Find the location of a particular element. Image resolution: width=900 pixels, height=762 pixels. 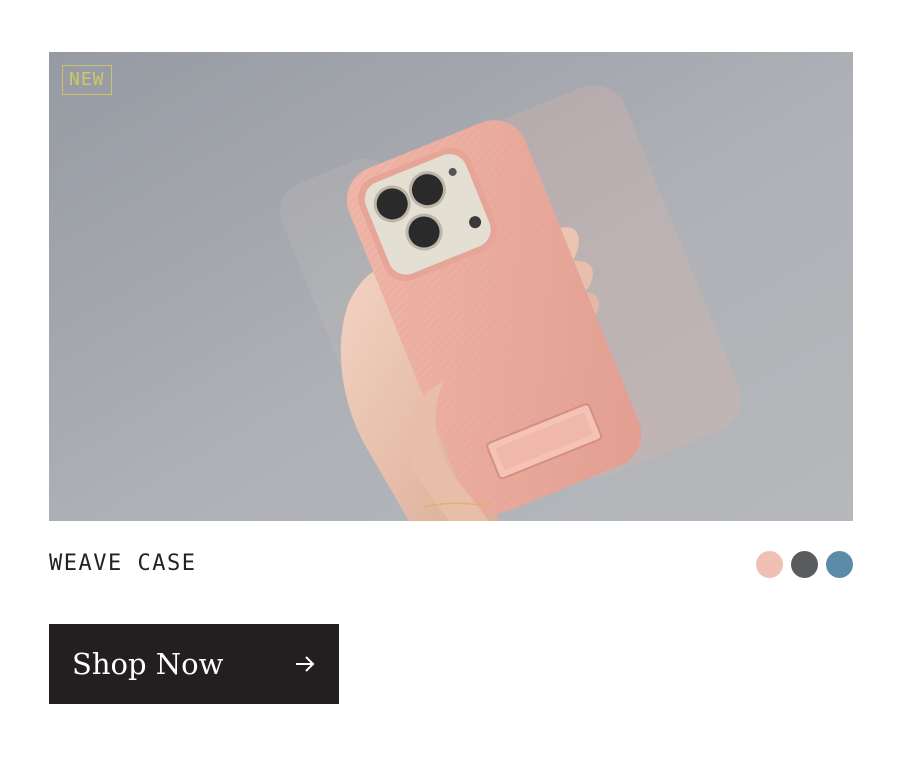

new-badge: NEW is located at coordinates (87, 80).